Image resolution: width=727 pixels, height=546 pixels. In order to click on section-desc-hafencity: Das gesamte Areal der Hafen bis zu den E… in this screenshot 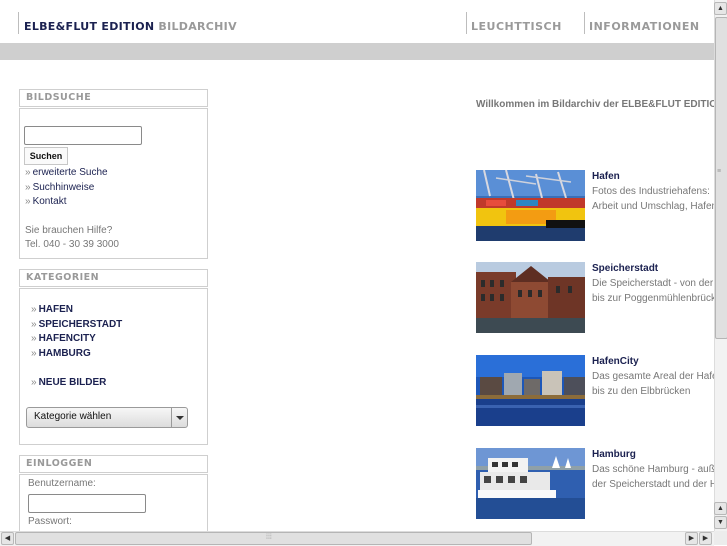, I will do `click(657, 384)`.